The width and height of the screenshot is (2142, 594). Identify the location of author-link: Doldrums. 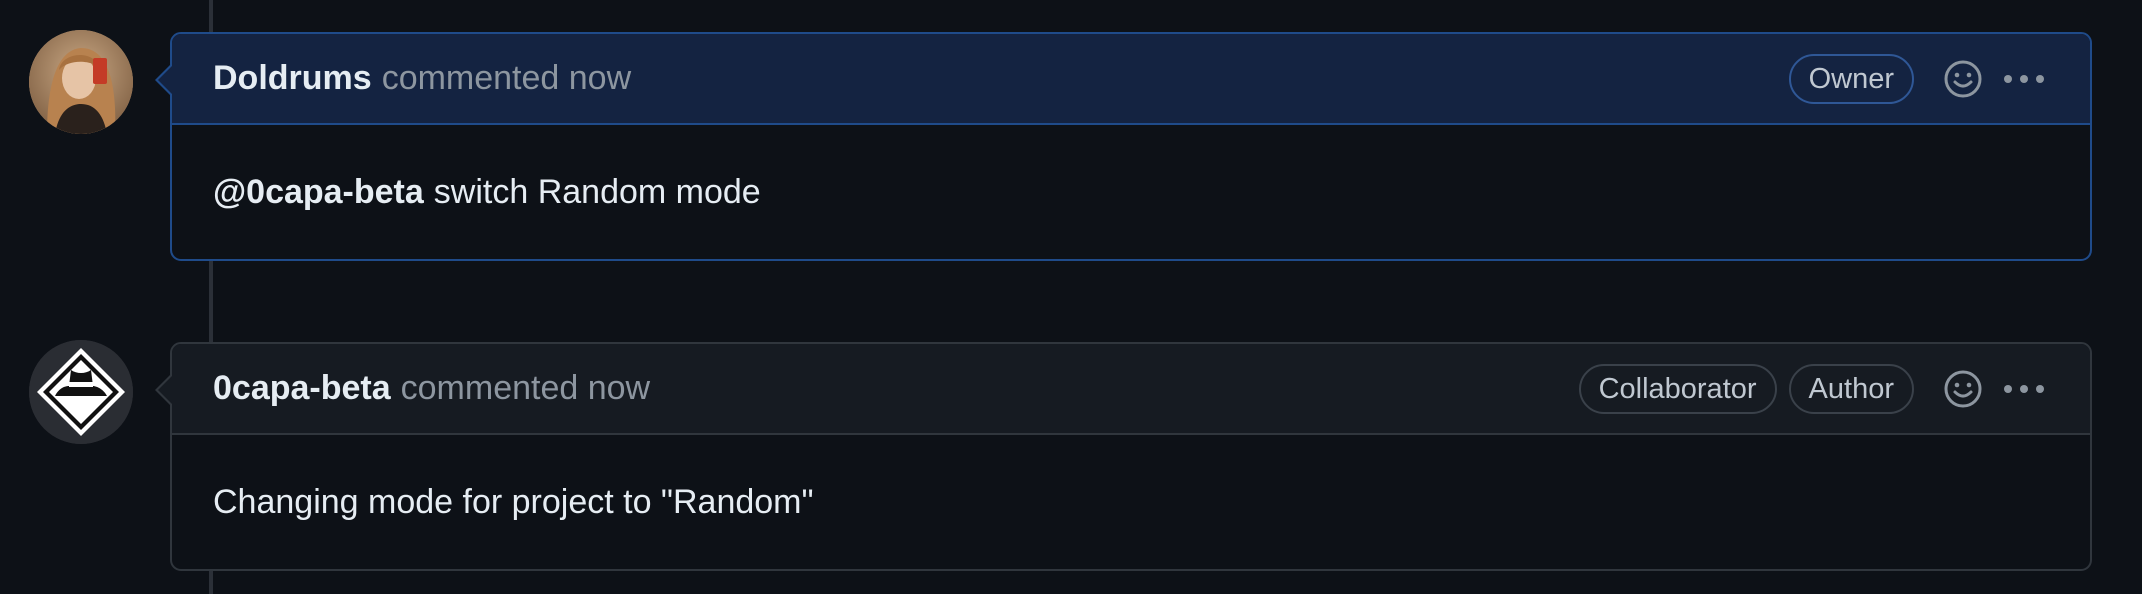
(292, 78).